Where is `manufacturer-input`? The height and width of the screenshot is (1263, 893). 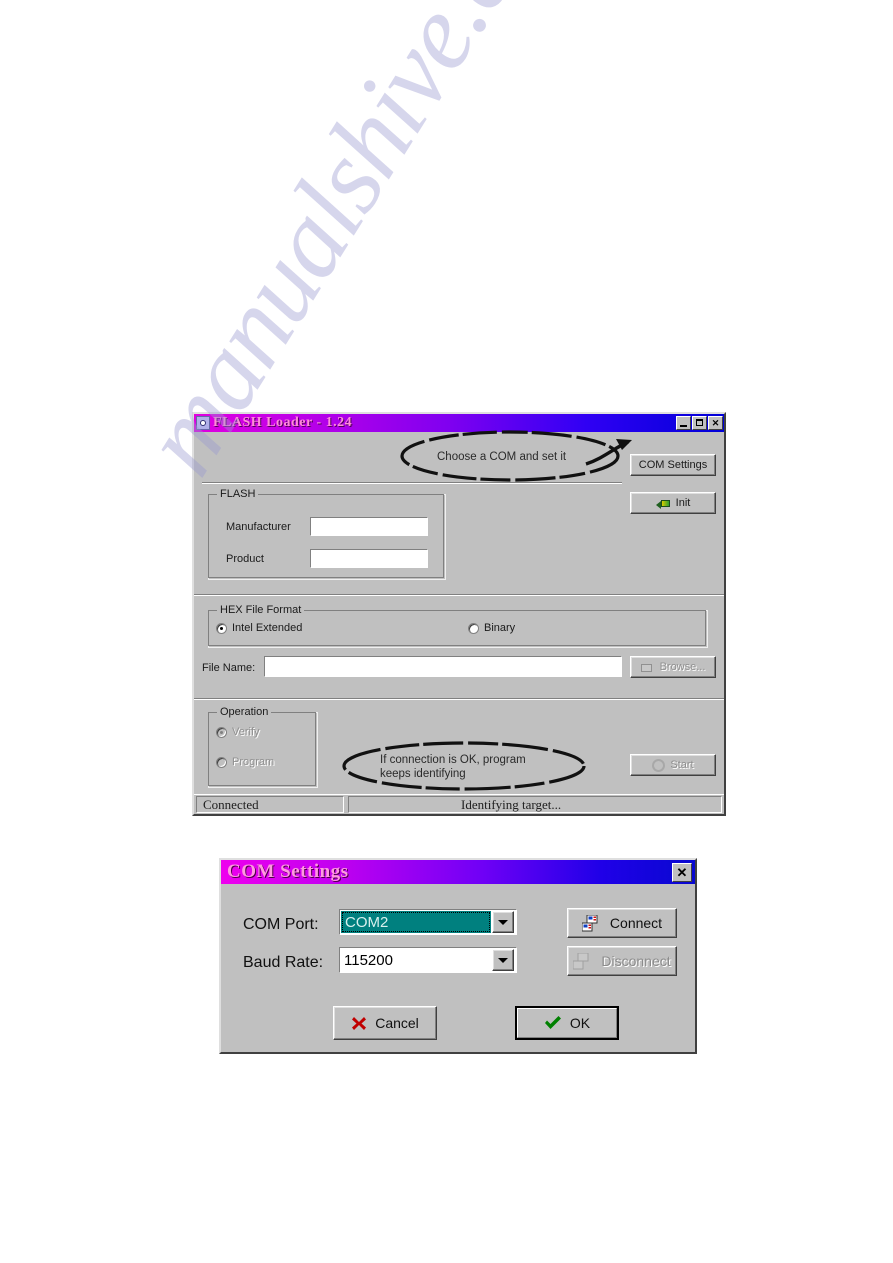
manufacturer-input is located at coordinates (369, 526).